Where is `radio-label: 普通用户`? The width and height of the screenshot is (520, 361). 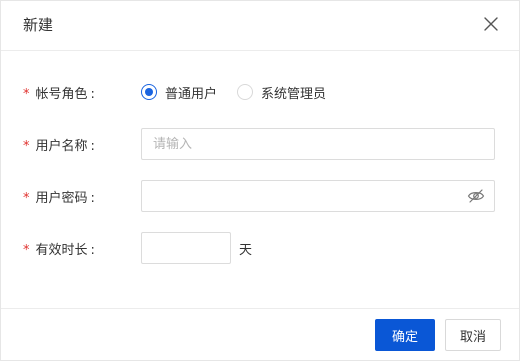
radio-label: 普通用户 is located at coordinates (191, 94).